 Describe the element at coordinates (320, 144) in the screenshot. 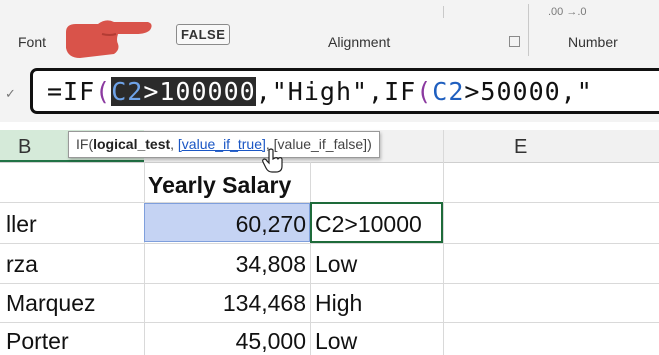

I see `tooltip-arg-value-if-false: [value_if_false]` at that location.